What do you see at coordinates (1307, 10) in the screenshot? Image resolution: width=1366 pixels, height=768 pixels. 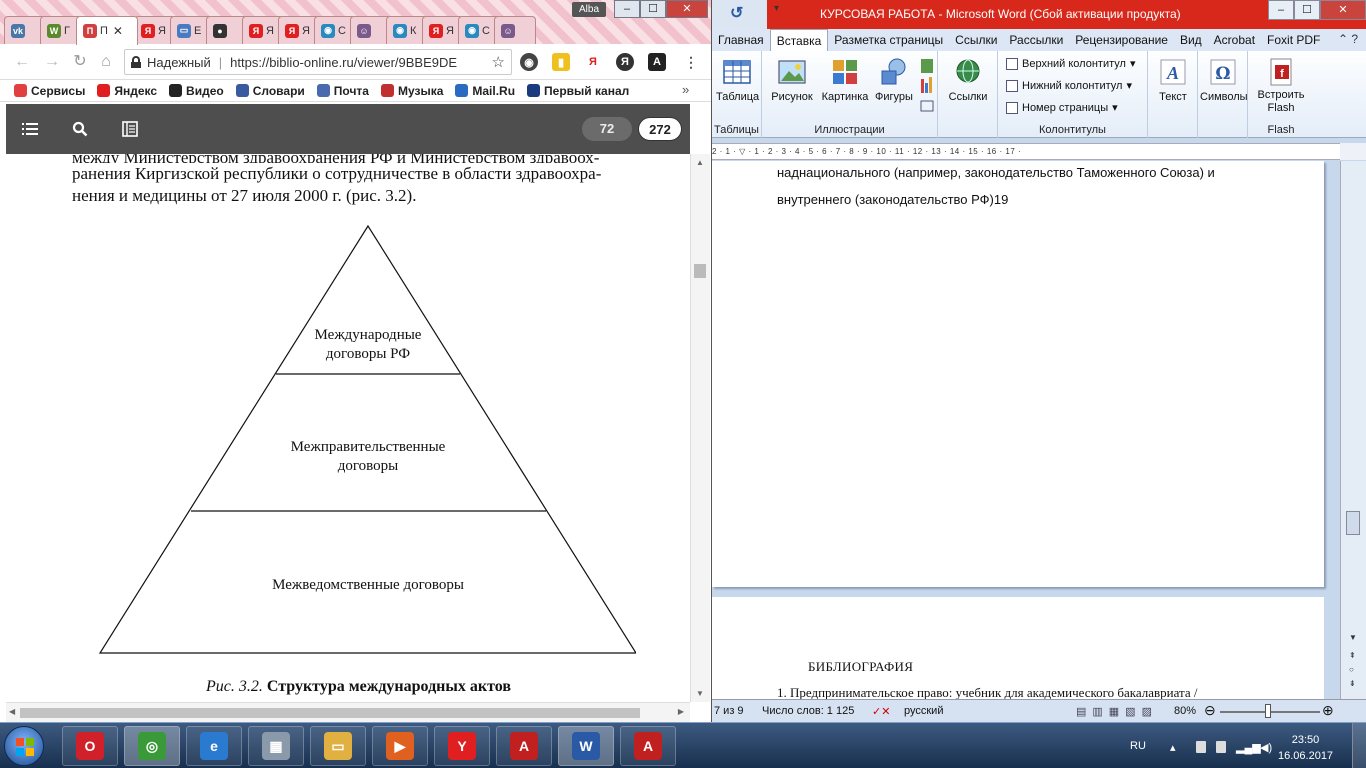 I see `word-maximize-button: ☐` at bounding box center [1307, 10].